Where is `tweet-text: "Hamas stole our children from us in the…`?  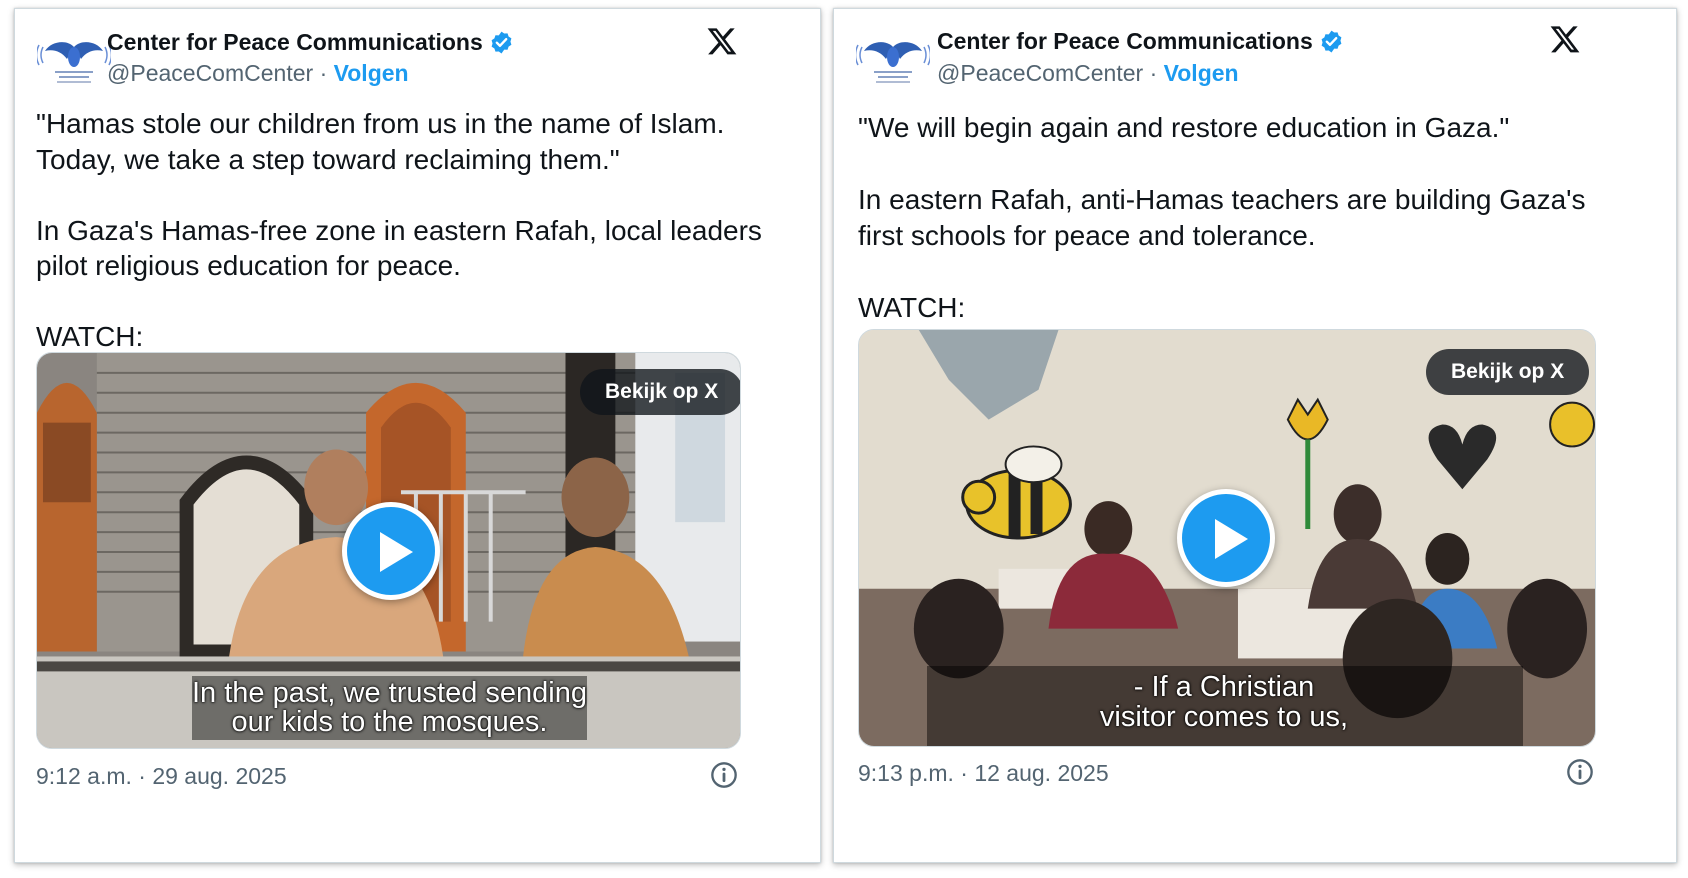
tweet-text: "Hamas stole our children from us in the… is located at coordinates (399, 230).